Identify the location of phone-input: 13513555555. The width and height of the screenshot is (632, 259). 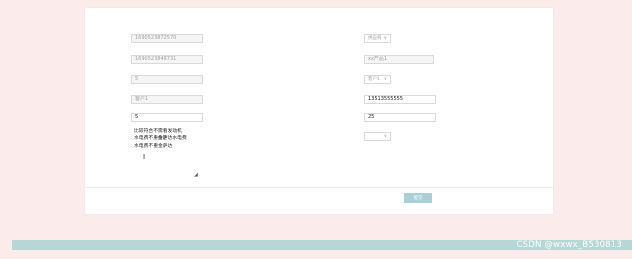
(400, 99).